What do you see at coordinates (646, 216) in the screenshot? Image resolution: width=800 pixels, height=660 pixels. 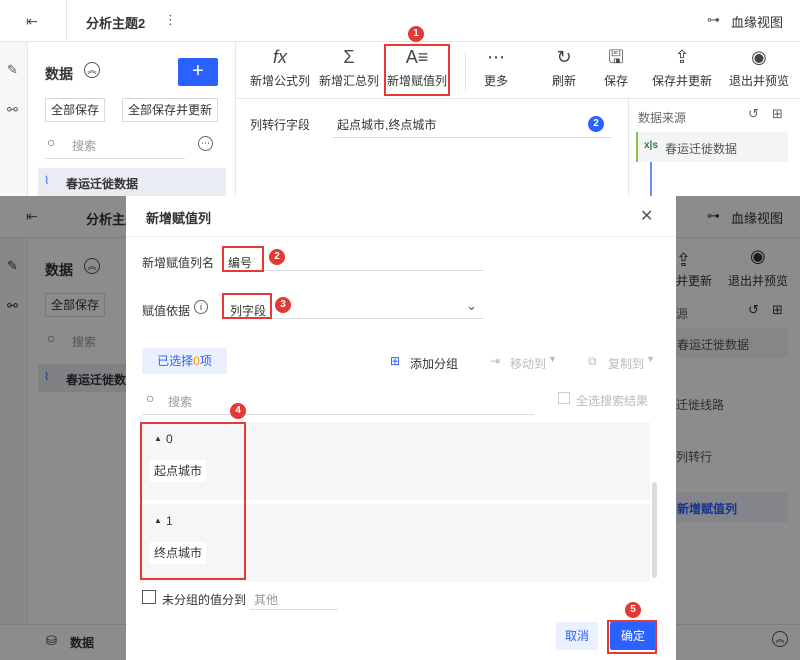 I see `close-icon: ✕` at bounding box center [646, 216].